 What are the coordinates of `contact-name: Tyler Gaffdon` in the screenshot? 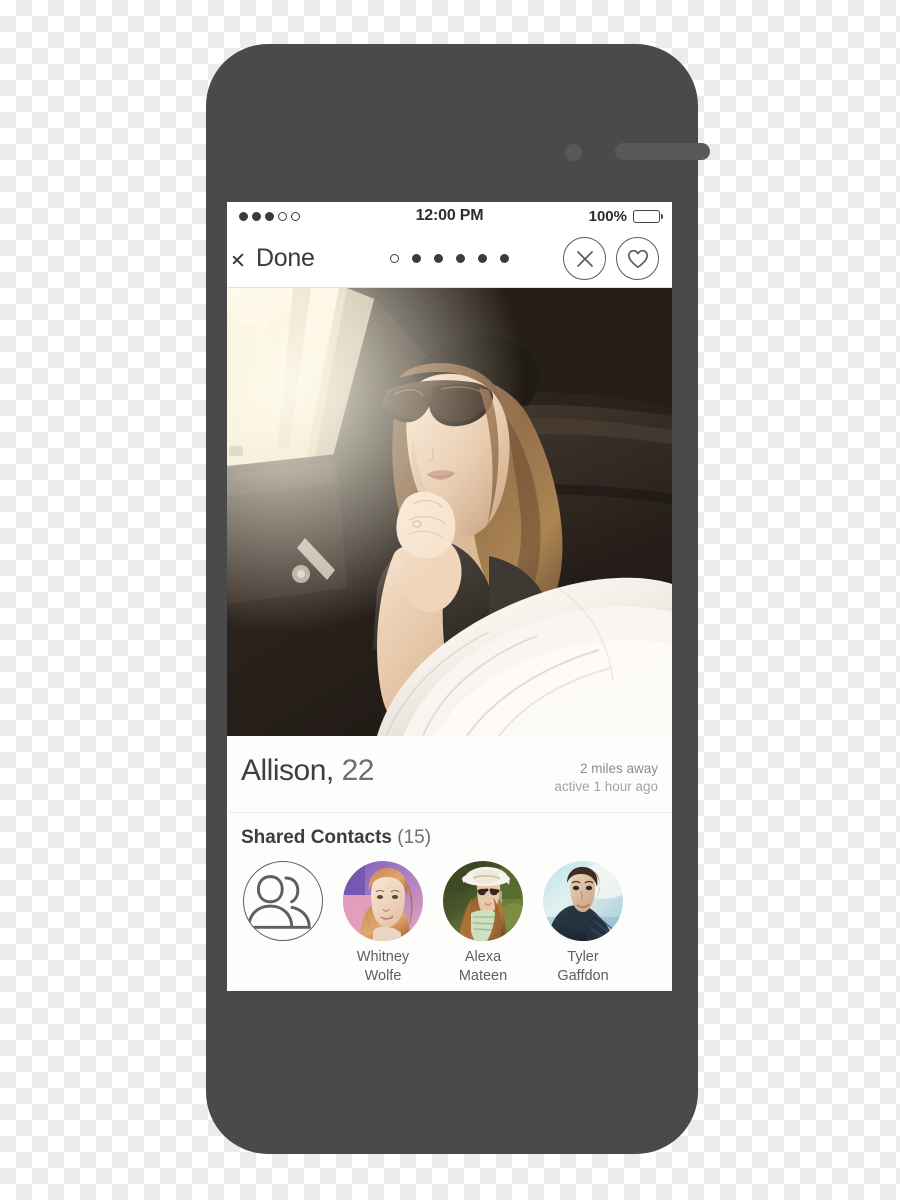 It's located at (582, 966).